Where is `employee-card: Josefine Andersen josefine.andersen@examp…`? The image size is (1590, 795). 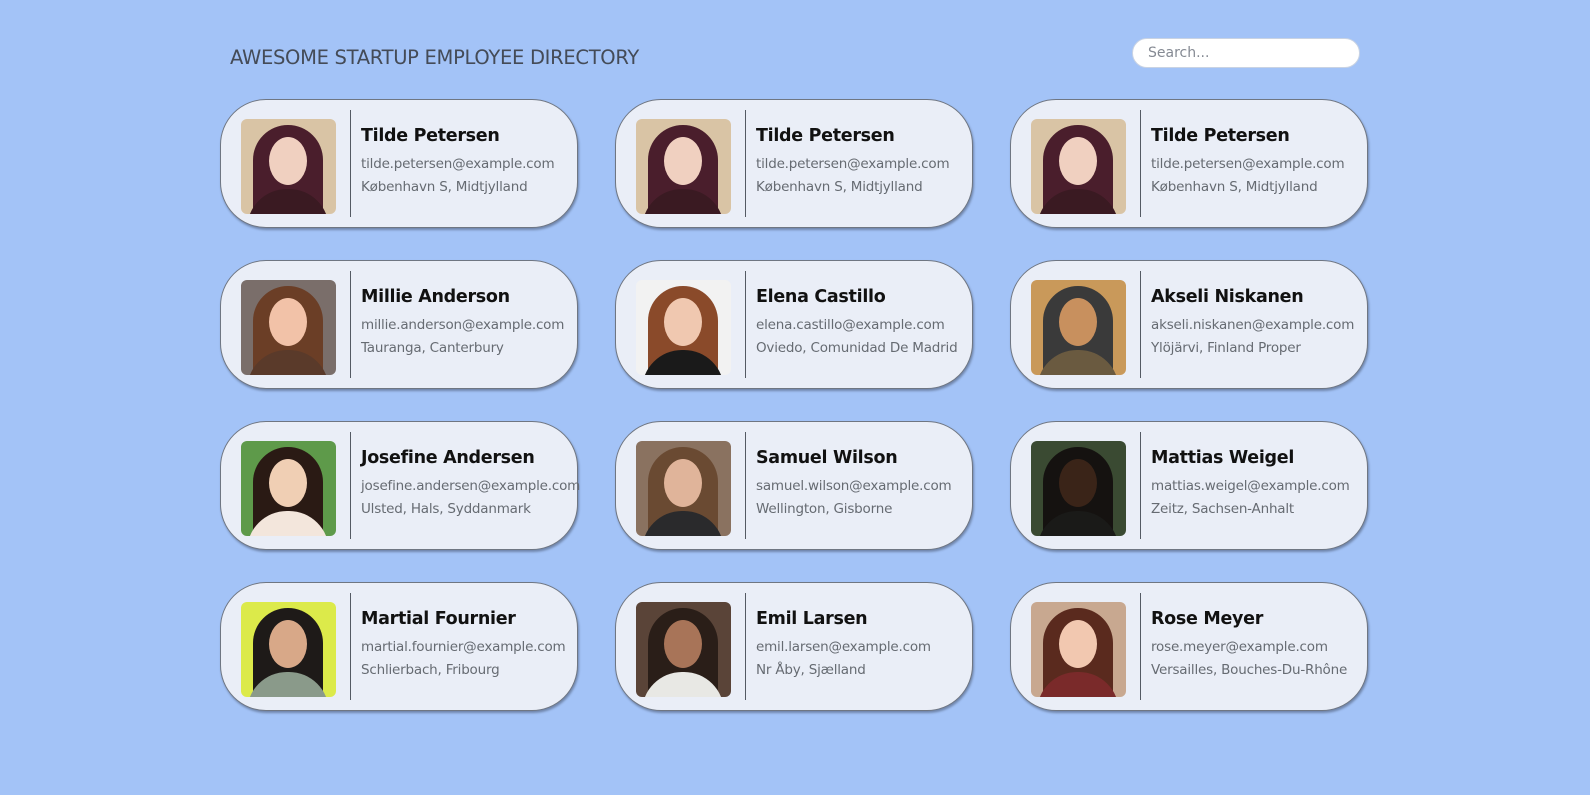
employee-card: Josefine Andersen josefine.andersen@examp… is located at coordinates (400, 485).